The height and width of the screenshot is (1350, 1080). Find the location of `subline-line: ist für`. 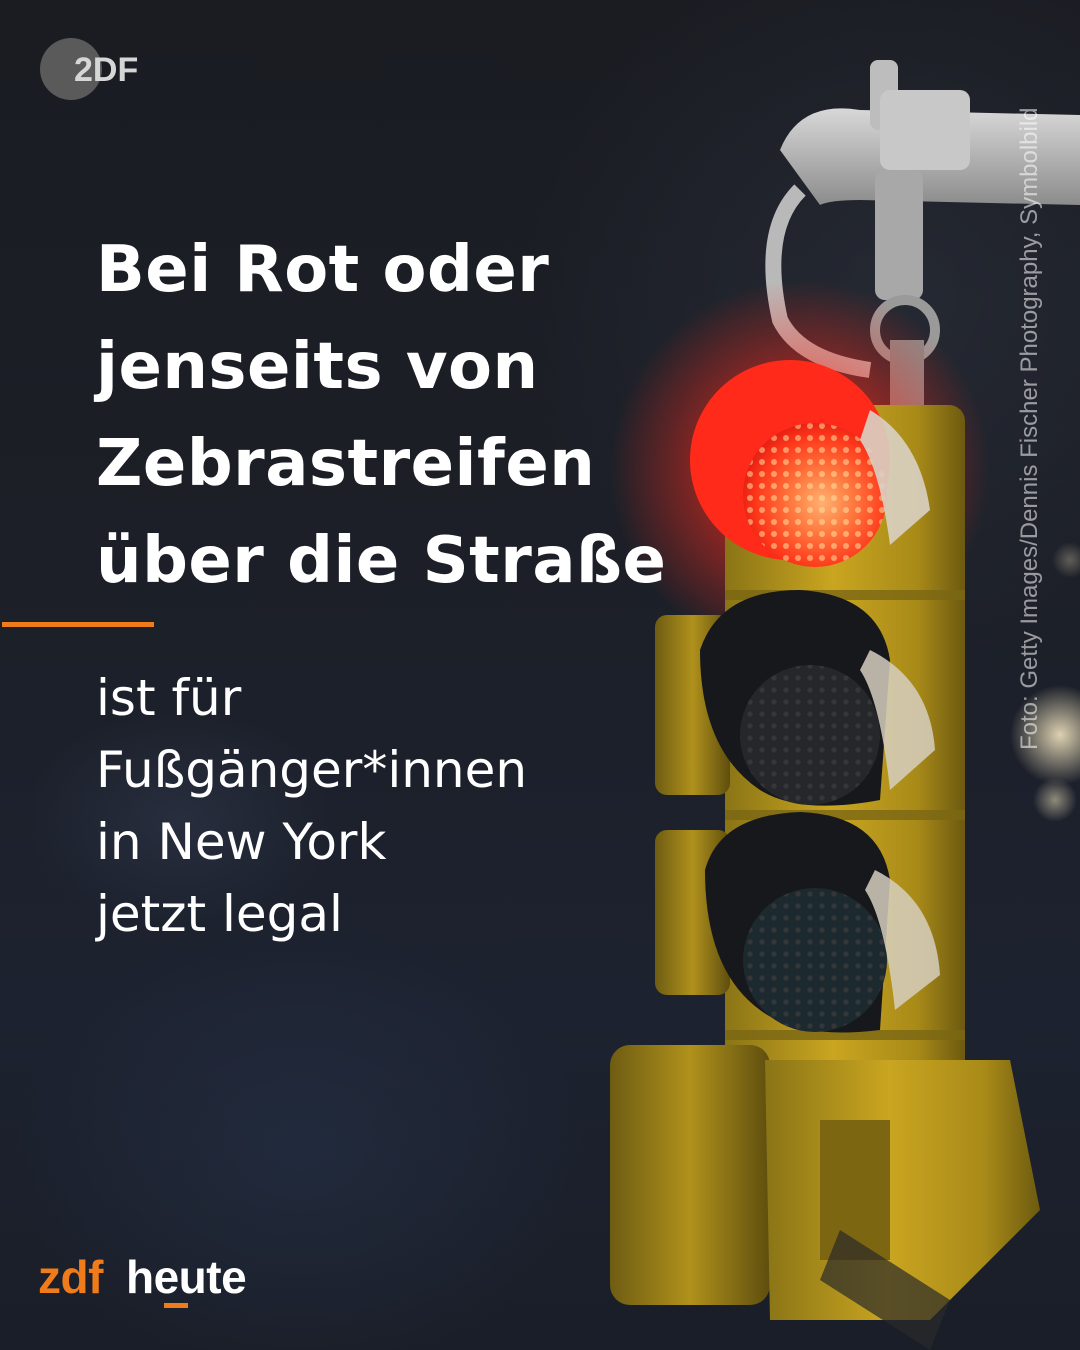

subline-line: ist für is located at coordinates (169, 698).